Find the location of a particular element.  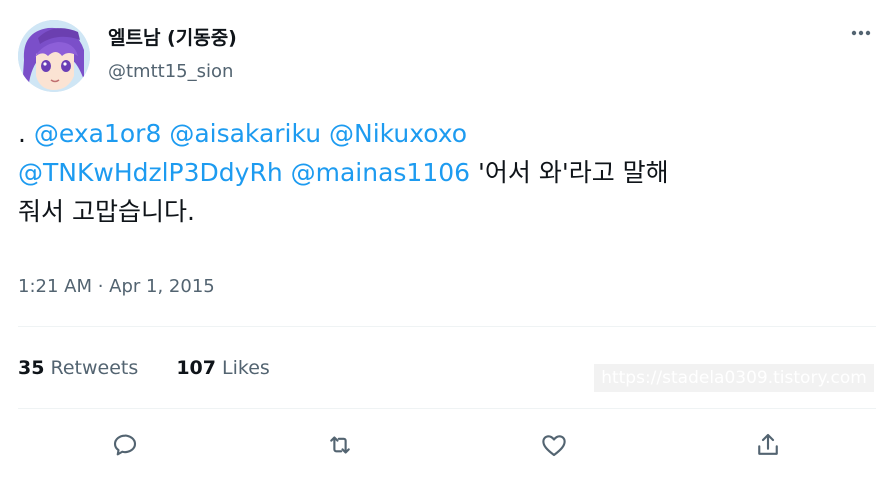

avatar is located at coordinates (54, 56).